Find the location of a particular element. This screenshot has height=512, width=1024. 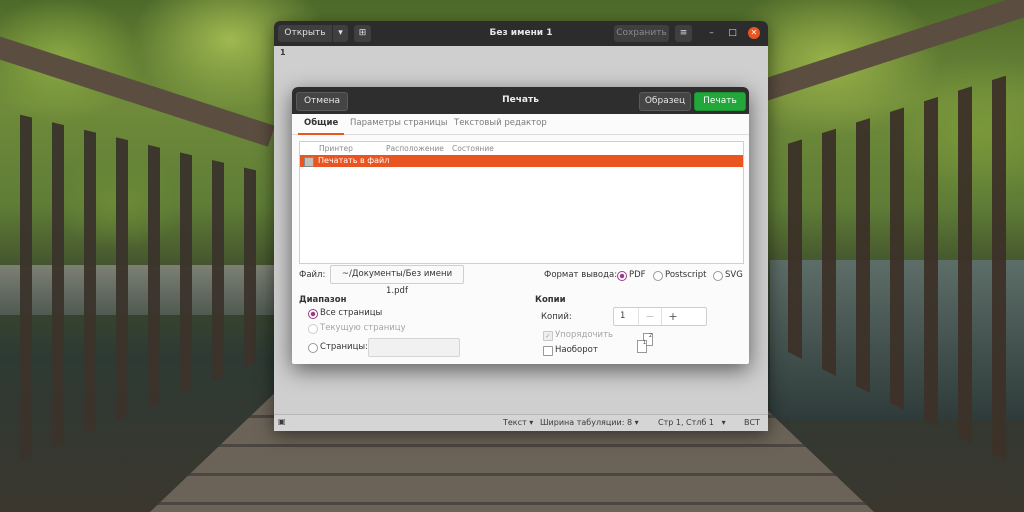

format-pdf-radio is located at coordinates (622, 276).